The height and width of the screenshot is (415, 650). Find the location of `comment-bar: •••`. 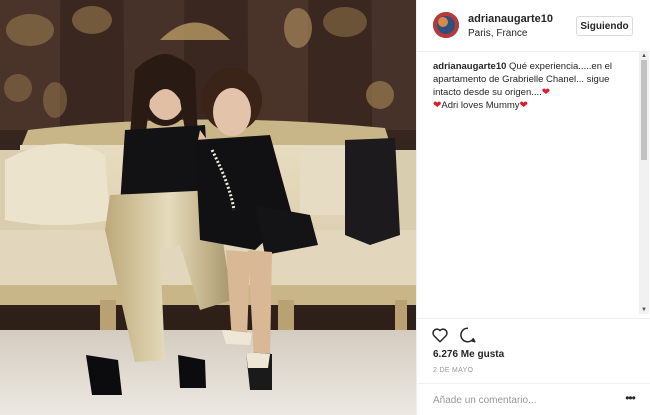

comment-bar: ••• is located at coordinates (533, 399).